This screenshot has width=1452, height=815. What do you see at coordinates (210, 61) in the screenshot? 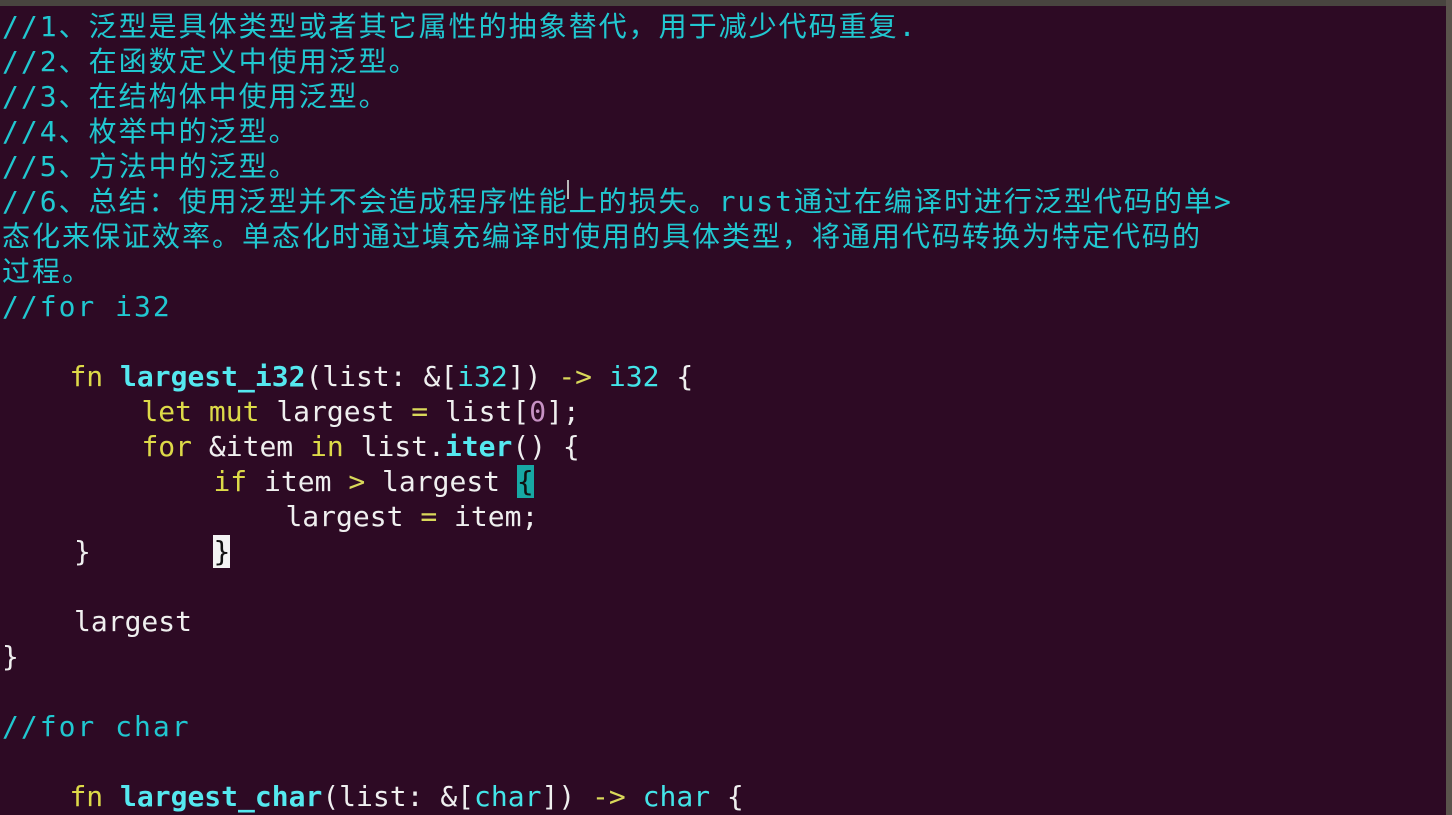
I see `comment-line-2: //2、在函数定义中使用泛型。` at bounding box center [210, 61].